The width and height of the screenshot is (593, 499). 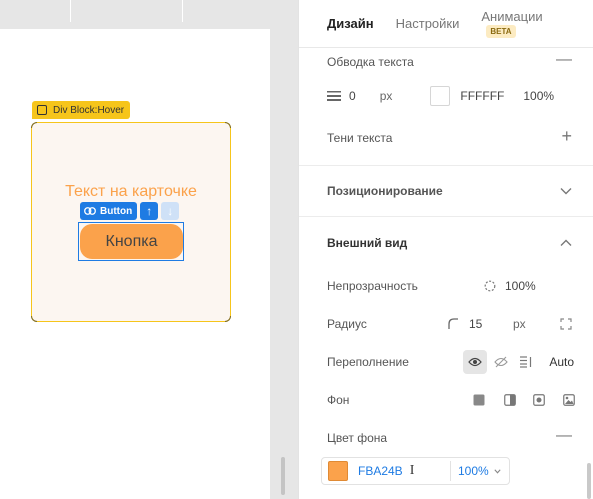 I want to click on positioning-section-header: Позиционирование, so click(x=454, y=191).